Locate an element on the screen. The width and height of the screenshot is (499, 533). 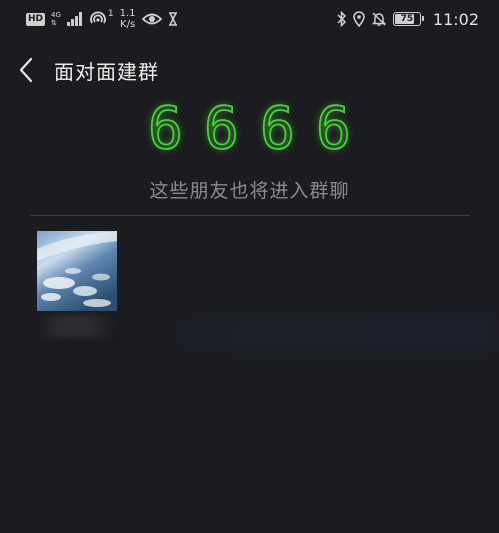
avatar is located at coordinates (77, 271).